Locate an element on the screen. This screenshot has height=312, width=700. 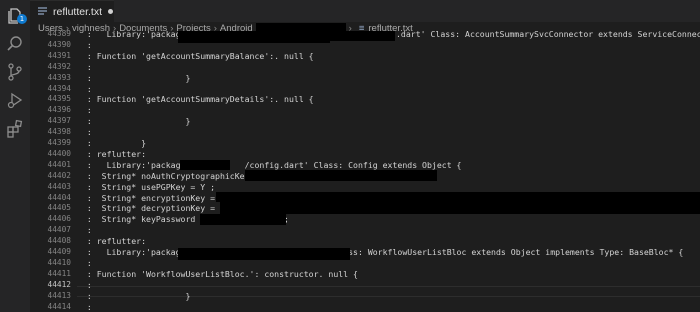
unsaved-dot-icon is located at coordinates (111, 11).